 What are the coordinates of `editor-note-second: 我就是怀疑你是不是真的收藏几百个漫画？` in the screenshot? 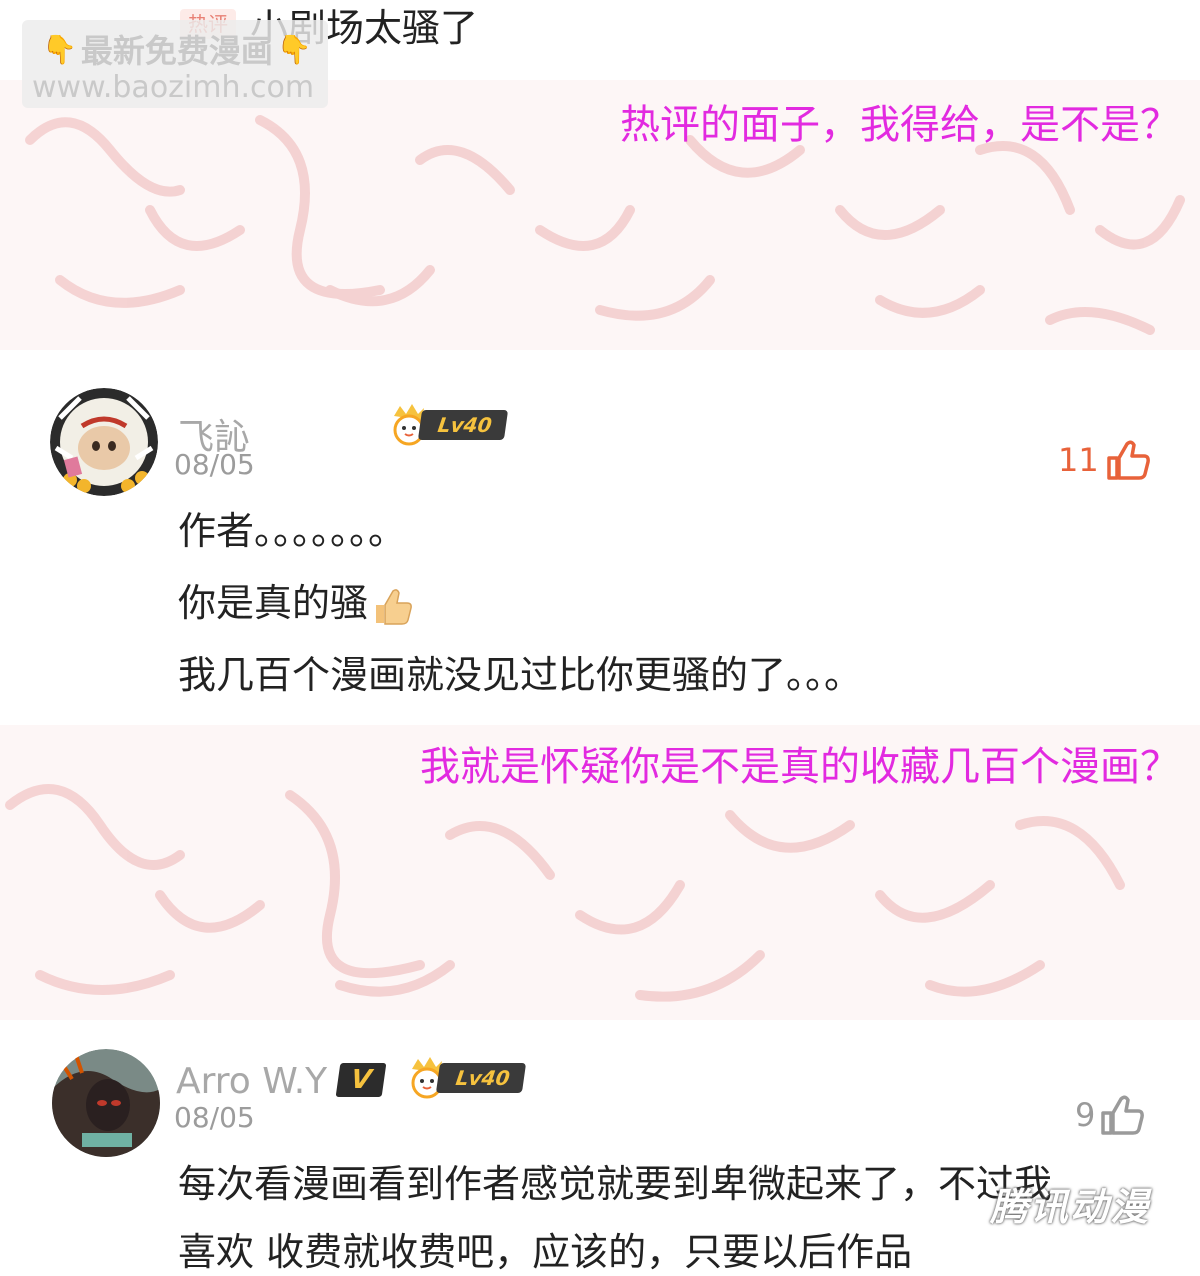 It's located at (800, 767).